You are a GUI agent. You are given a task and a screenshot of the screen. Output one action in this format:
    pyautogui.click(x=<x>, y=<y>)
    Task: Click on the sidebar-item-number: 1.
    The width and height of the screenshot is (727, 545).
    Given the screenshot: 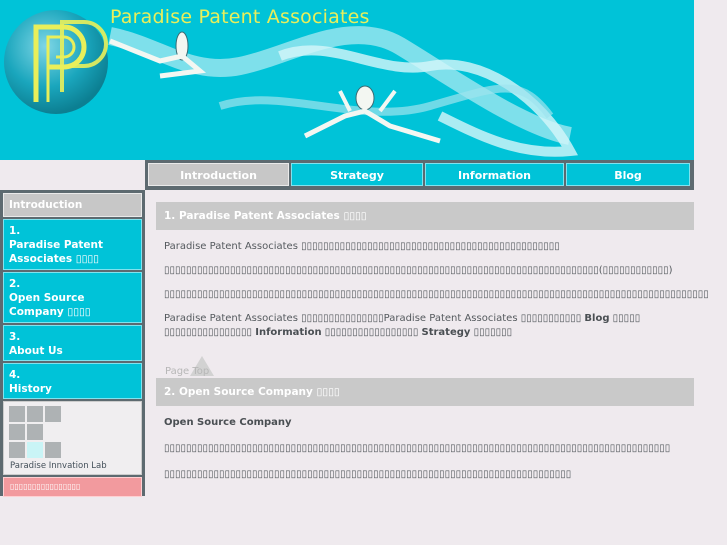 What is the action you would take?
    pyautogui.click(x=72, y=231)
    